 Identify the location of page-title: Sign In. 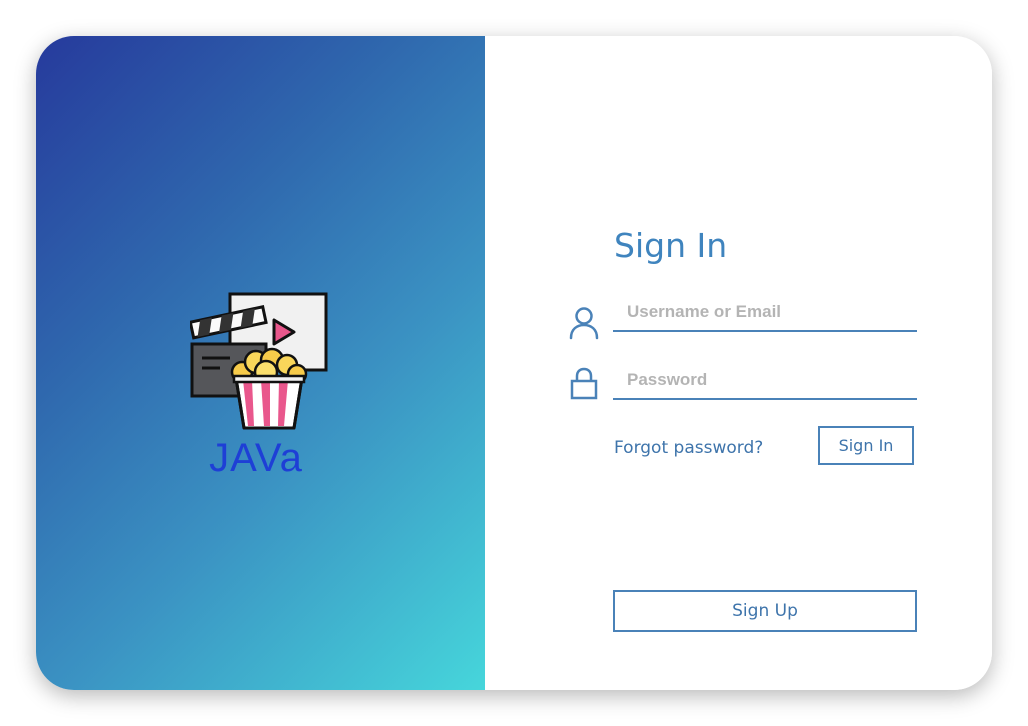
(671, 245).